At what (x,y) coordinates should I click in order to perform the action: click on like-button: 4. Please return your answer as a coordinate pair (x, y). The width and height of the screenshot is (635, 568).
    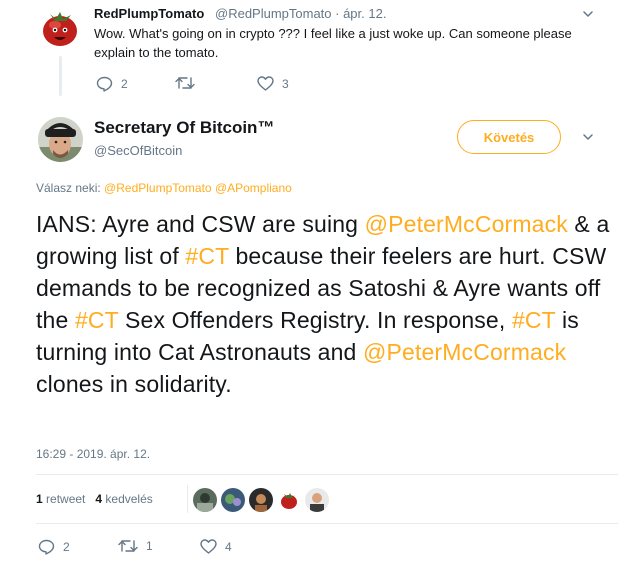
    Looking at the image, I should click on (216, 546).